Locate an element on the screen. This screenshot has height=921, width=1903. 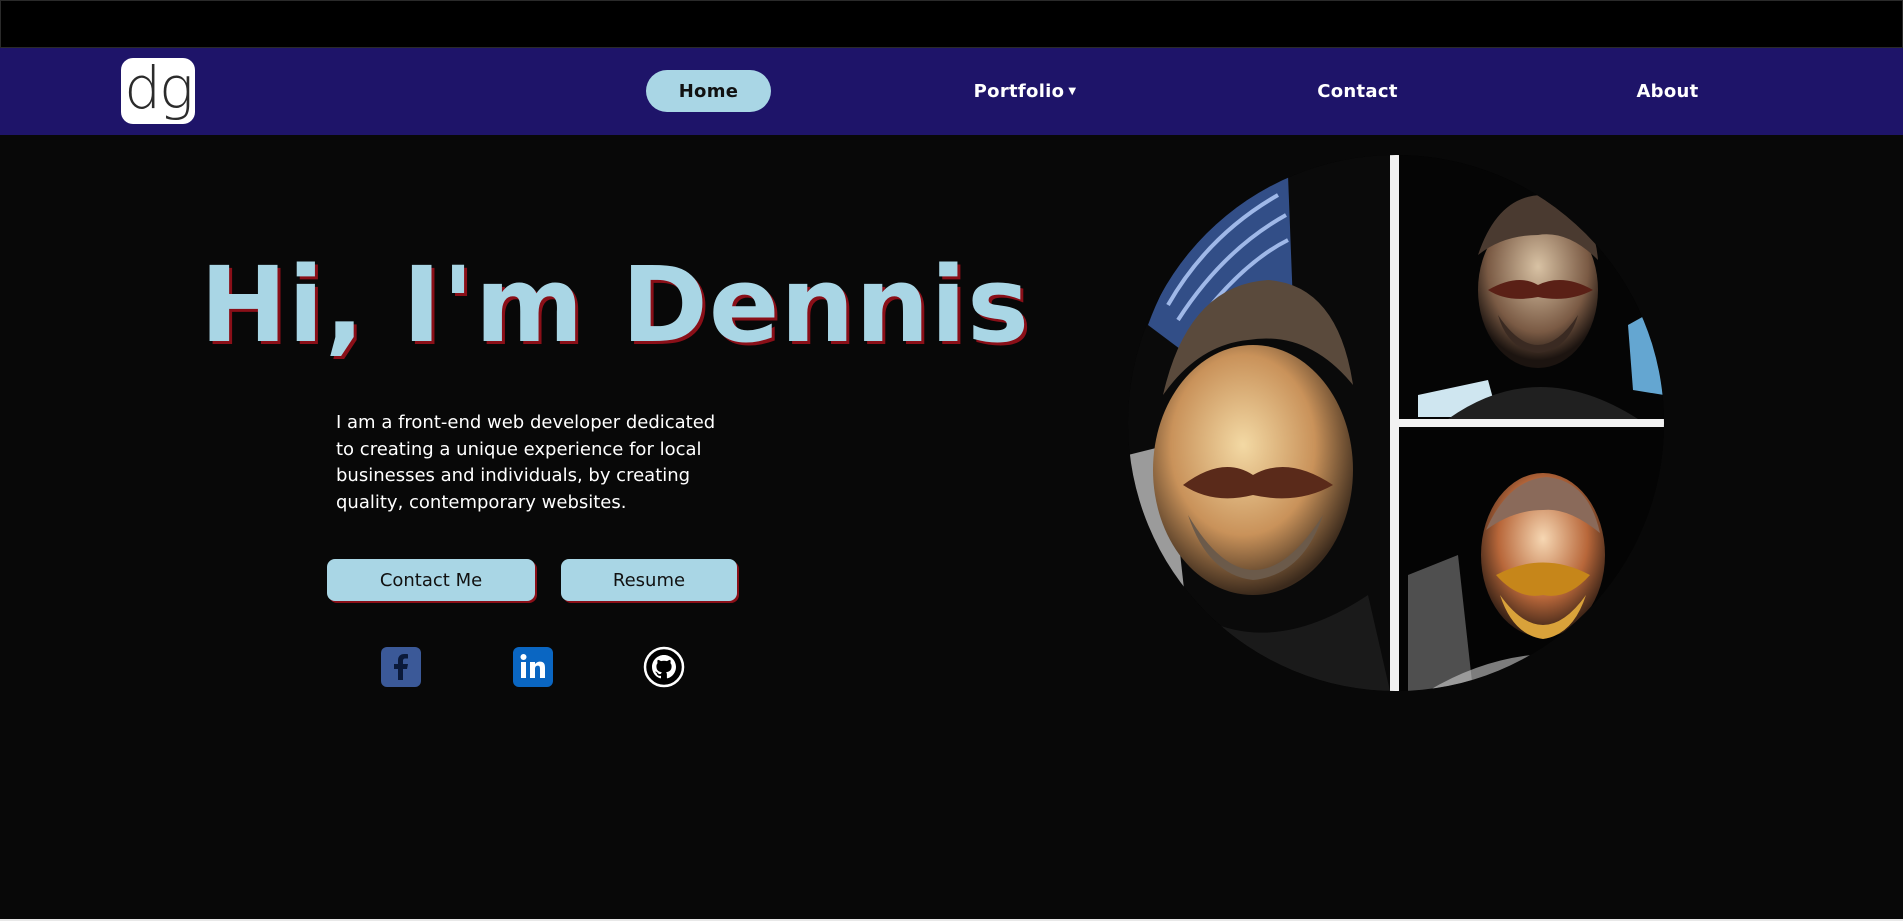
nav-home: Home is located at coordinates (708, 91).